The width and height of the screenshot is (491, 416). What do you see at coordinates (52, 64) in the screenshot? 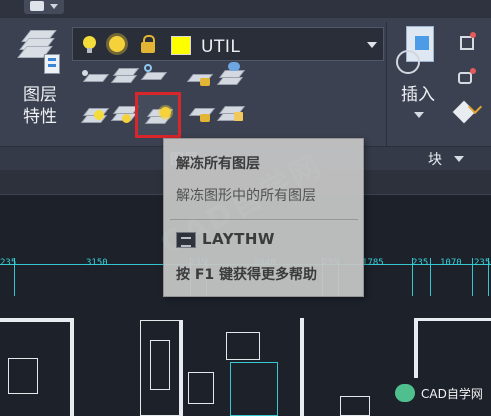
I see `palette-icon` at bounding box center [52, 64].